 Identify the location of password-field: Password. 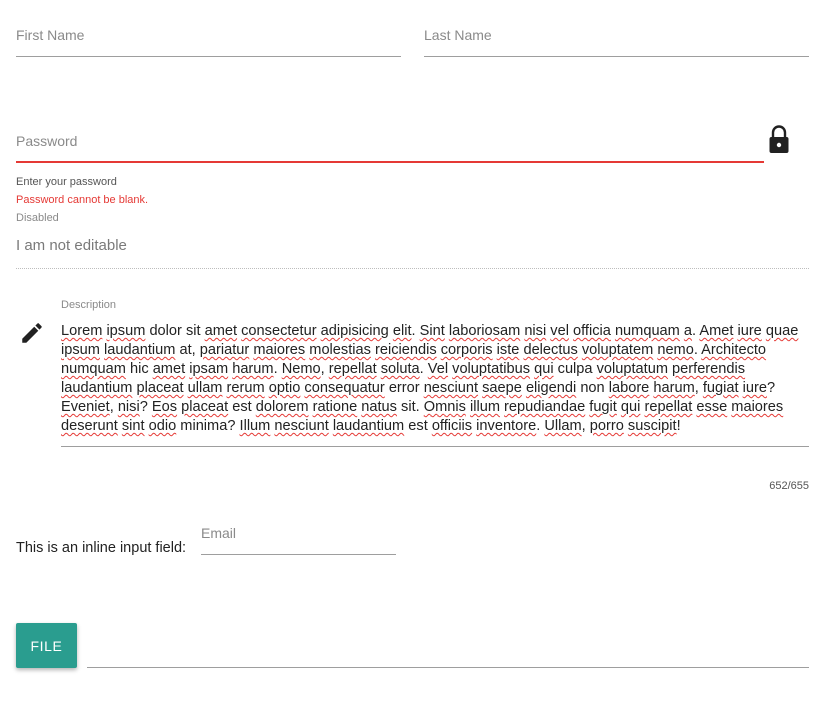
(411, 146).